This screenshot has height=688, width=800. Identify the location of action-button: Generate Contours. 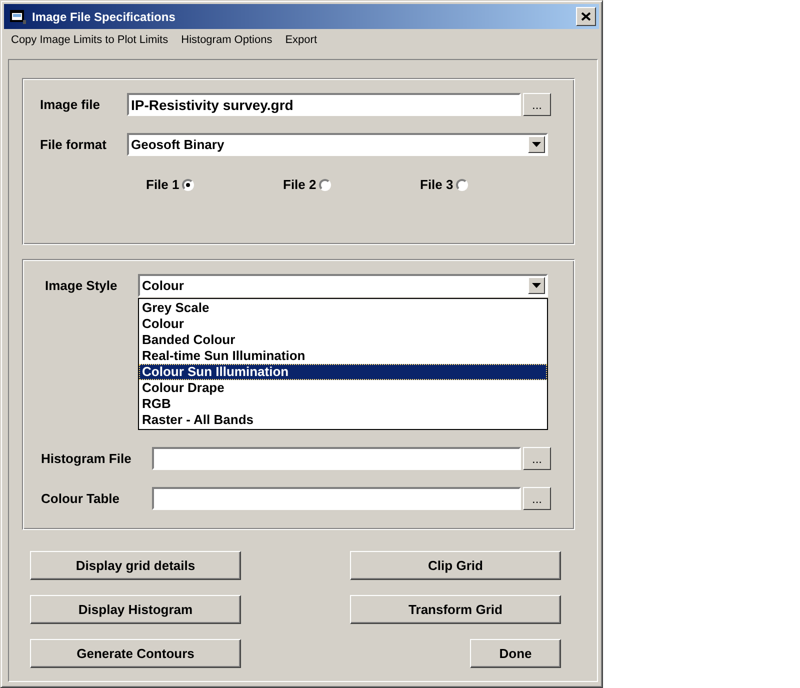
(135, 653).